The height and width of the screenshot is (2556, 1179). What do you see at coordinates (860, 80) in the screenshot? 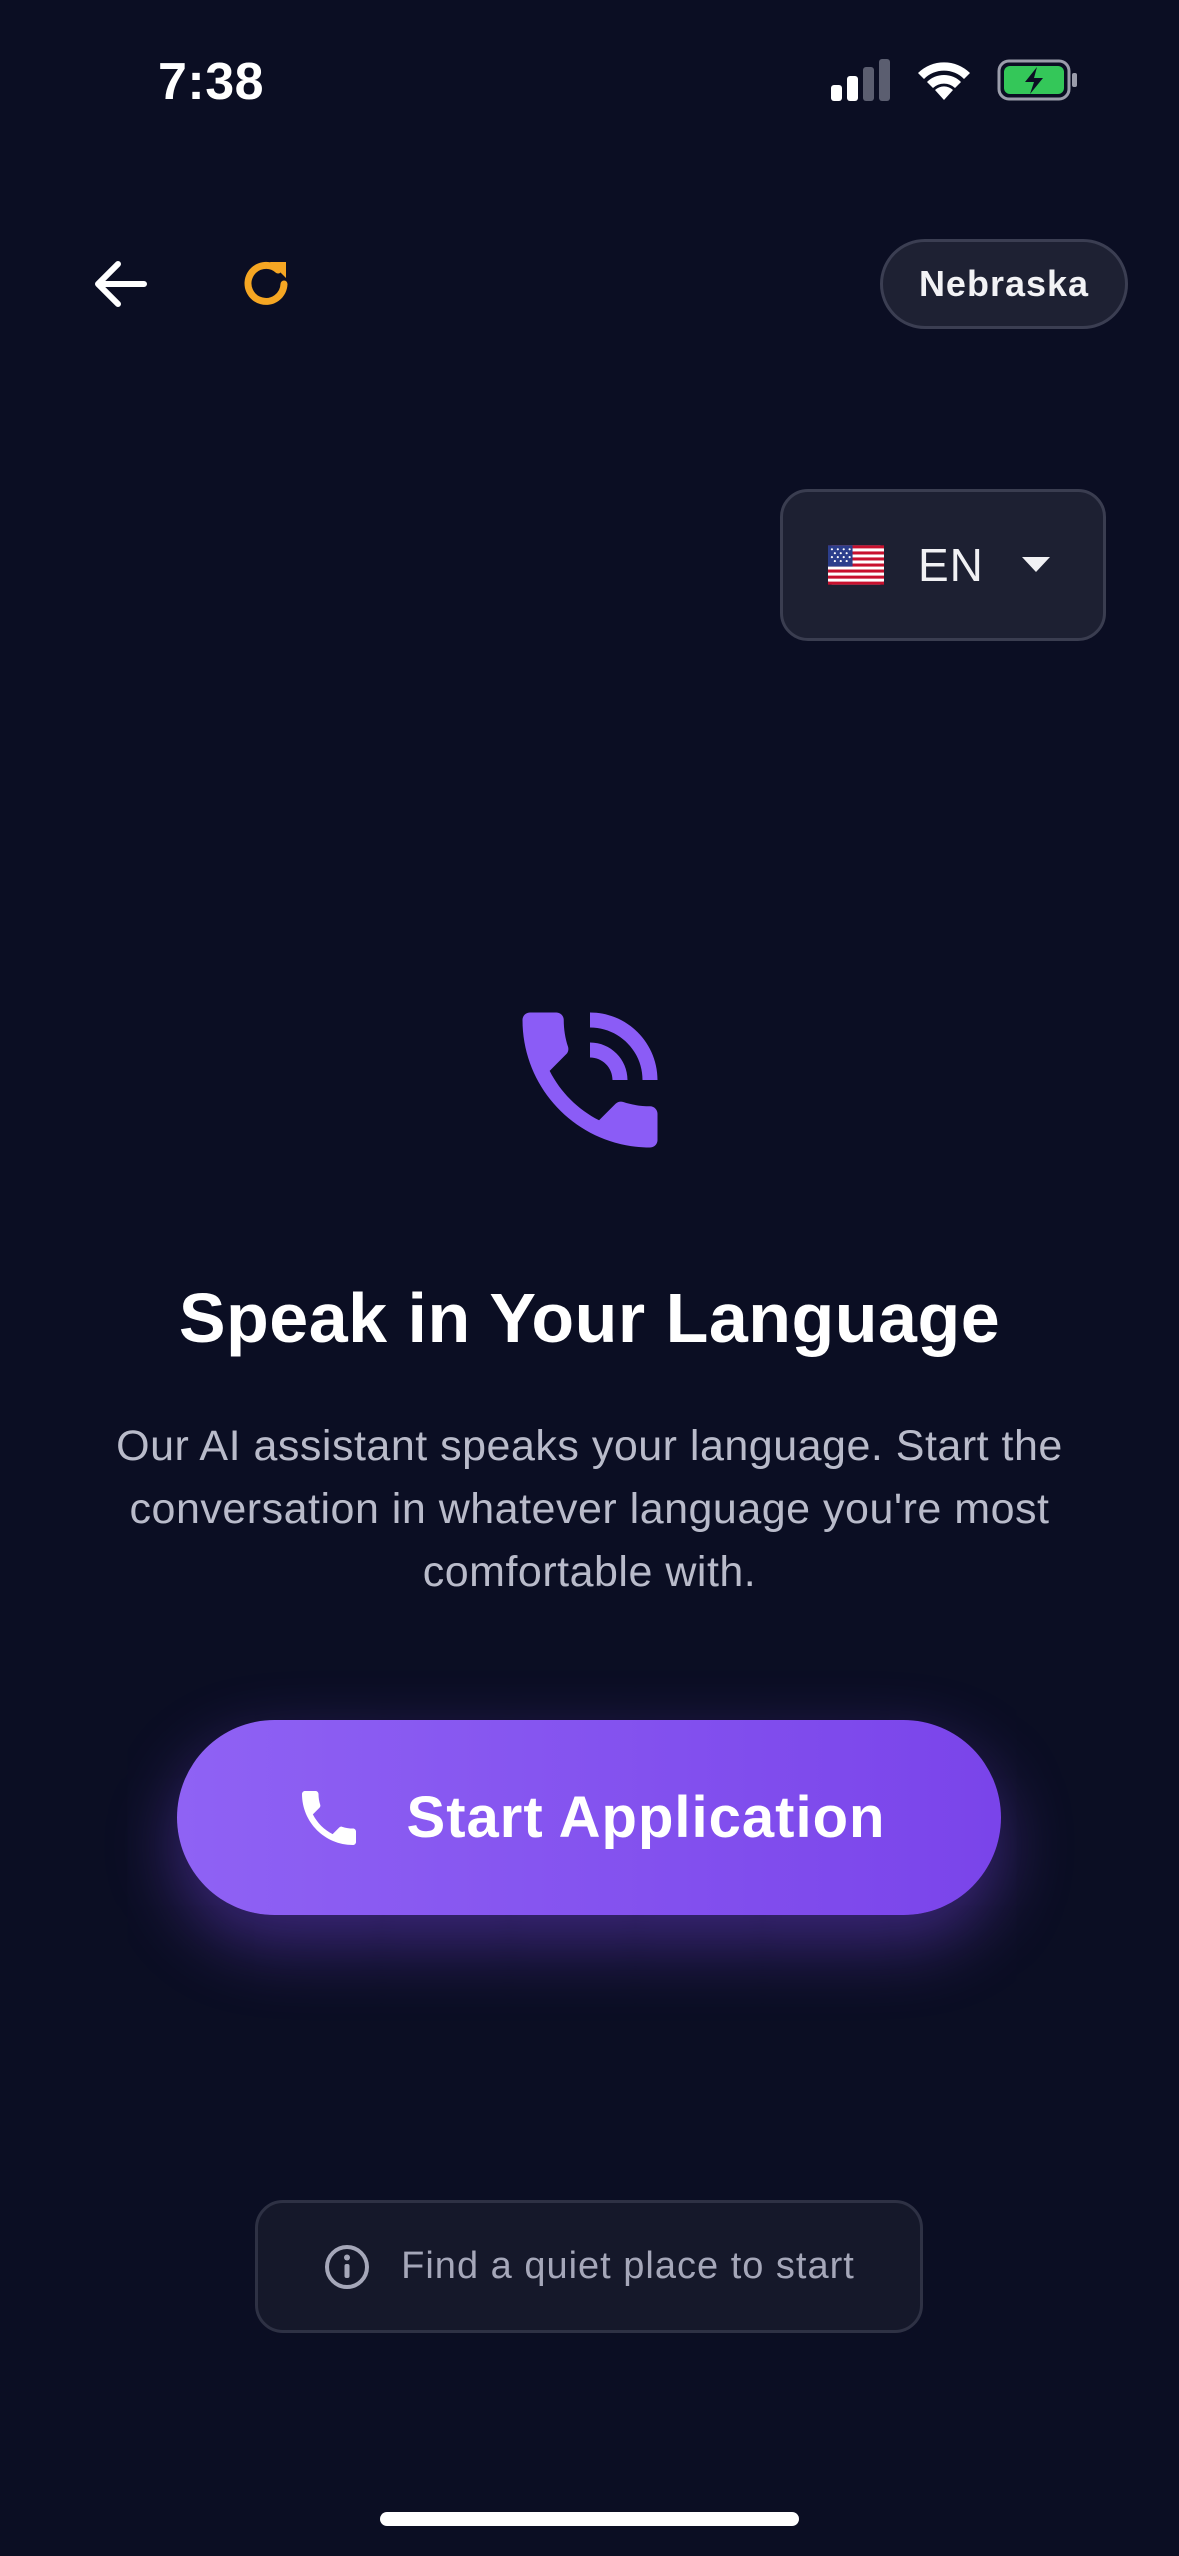
I see `cellular-signal-icon` at bounding box center [860, 80].